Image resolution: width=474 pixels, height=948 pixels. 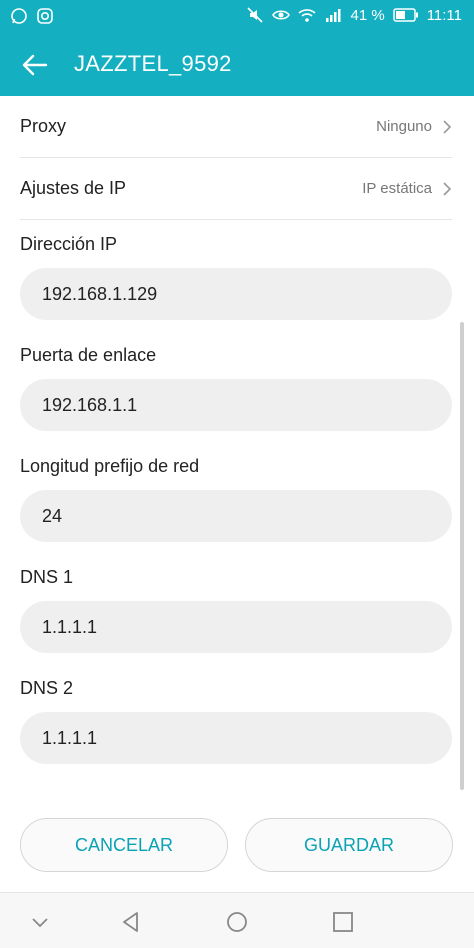 I want to click on nav-home-icon, so click(x=237, y=922).